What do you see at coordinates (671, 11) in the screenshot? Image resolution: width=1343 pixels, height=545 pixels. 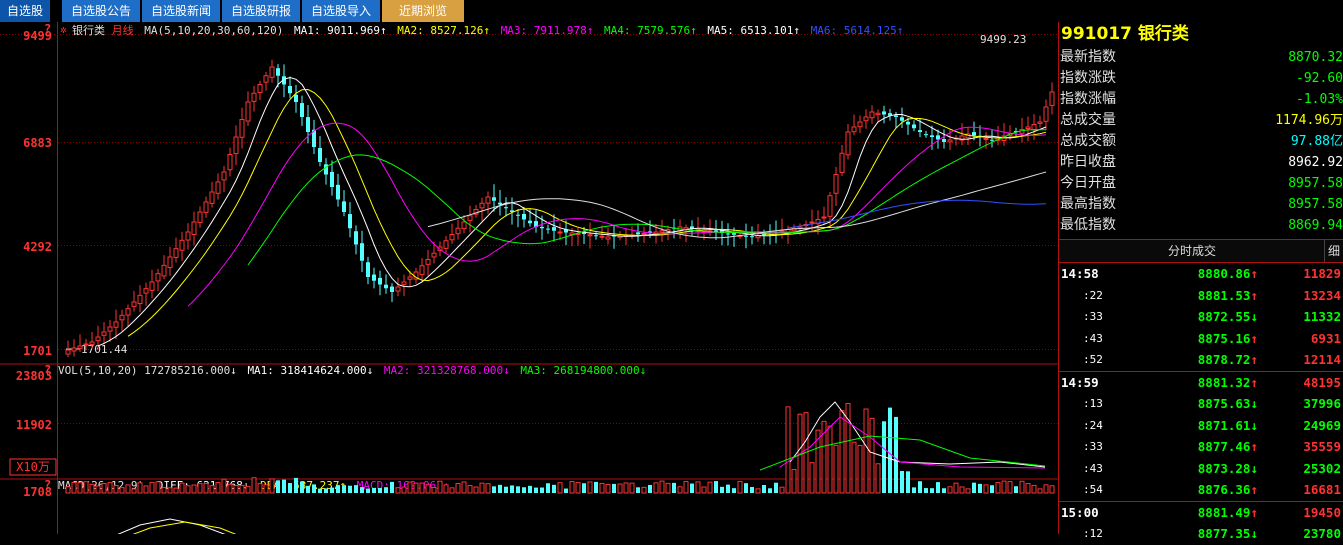 I see `top-tab-bar: 自选股 自选股公告 自选股新闻 自选股研报 自选股导入 近期浏览` at bounding box center [671, 11].